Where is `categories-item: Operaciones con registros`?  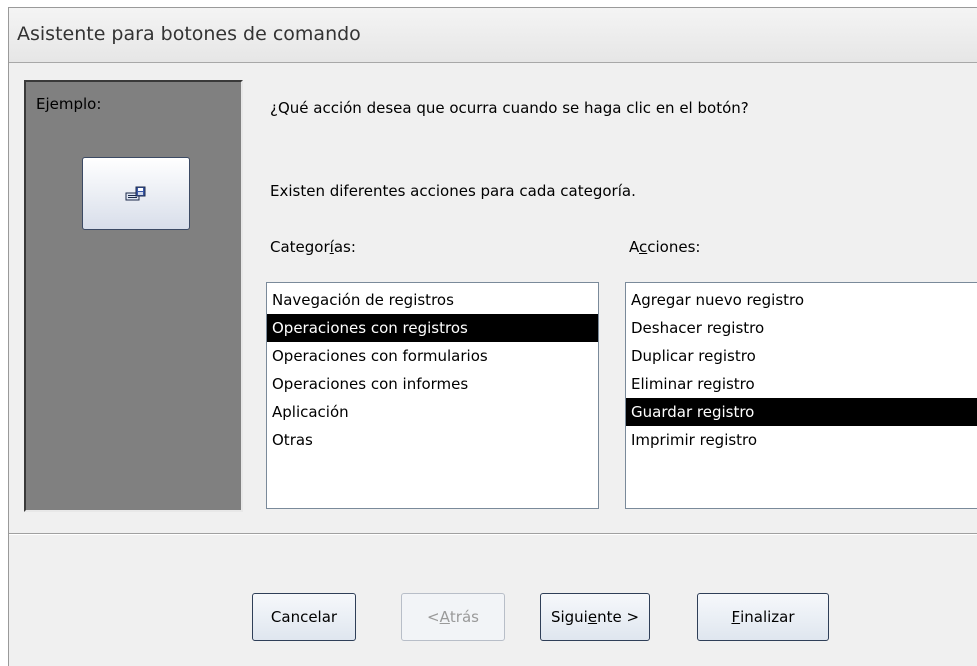 categories-item: Operaciones con registros is located at coordinates (432, 328).